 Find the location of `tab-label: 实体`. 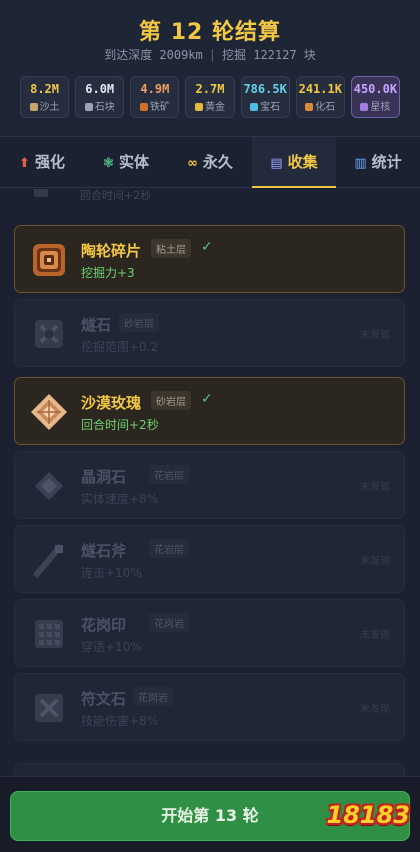

tab-label: 实体 is located at coordinates (133, 162).